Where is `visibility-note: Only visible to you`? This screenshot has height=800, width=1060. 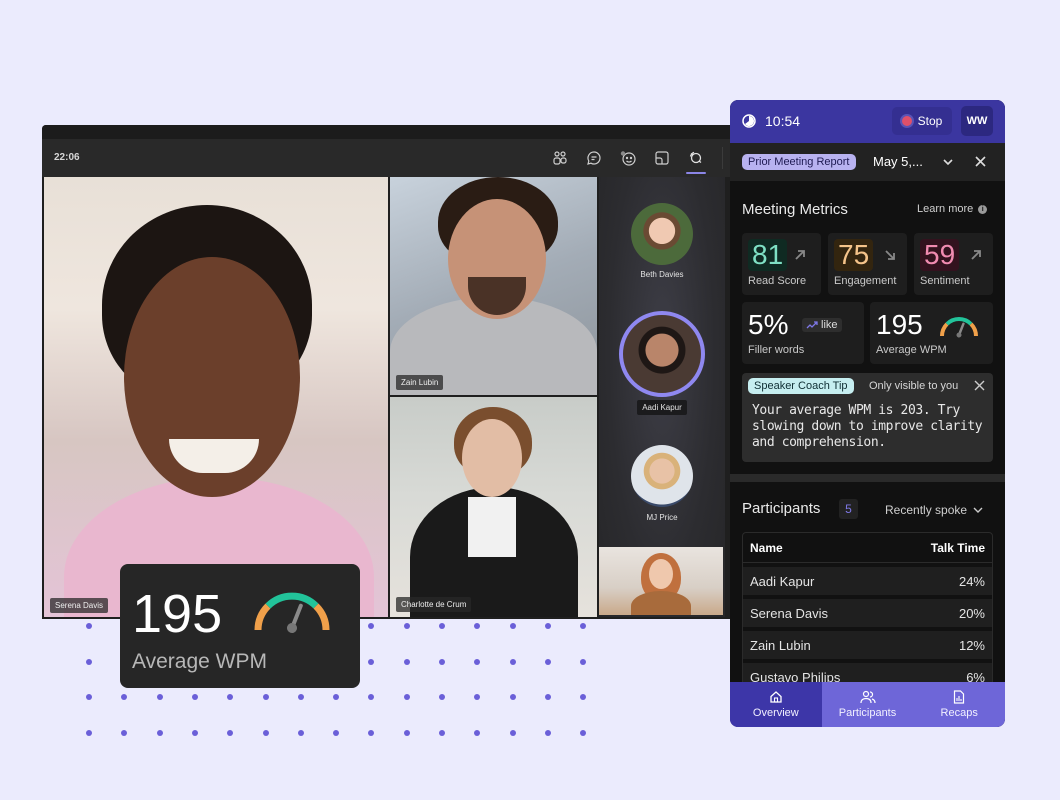 visibility-note: Only visible to you is located at coordinates (914, 386).